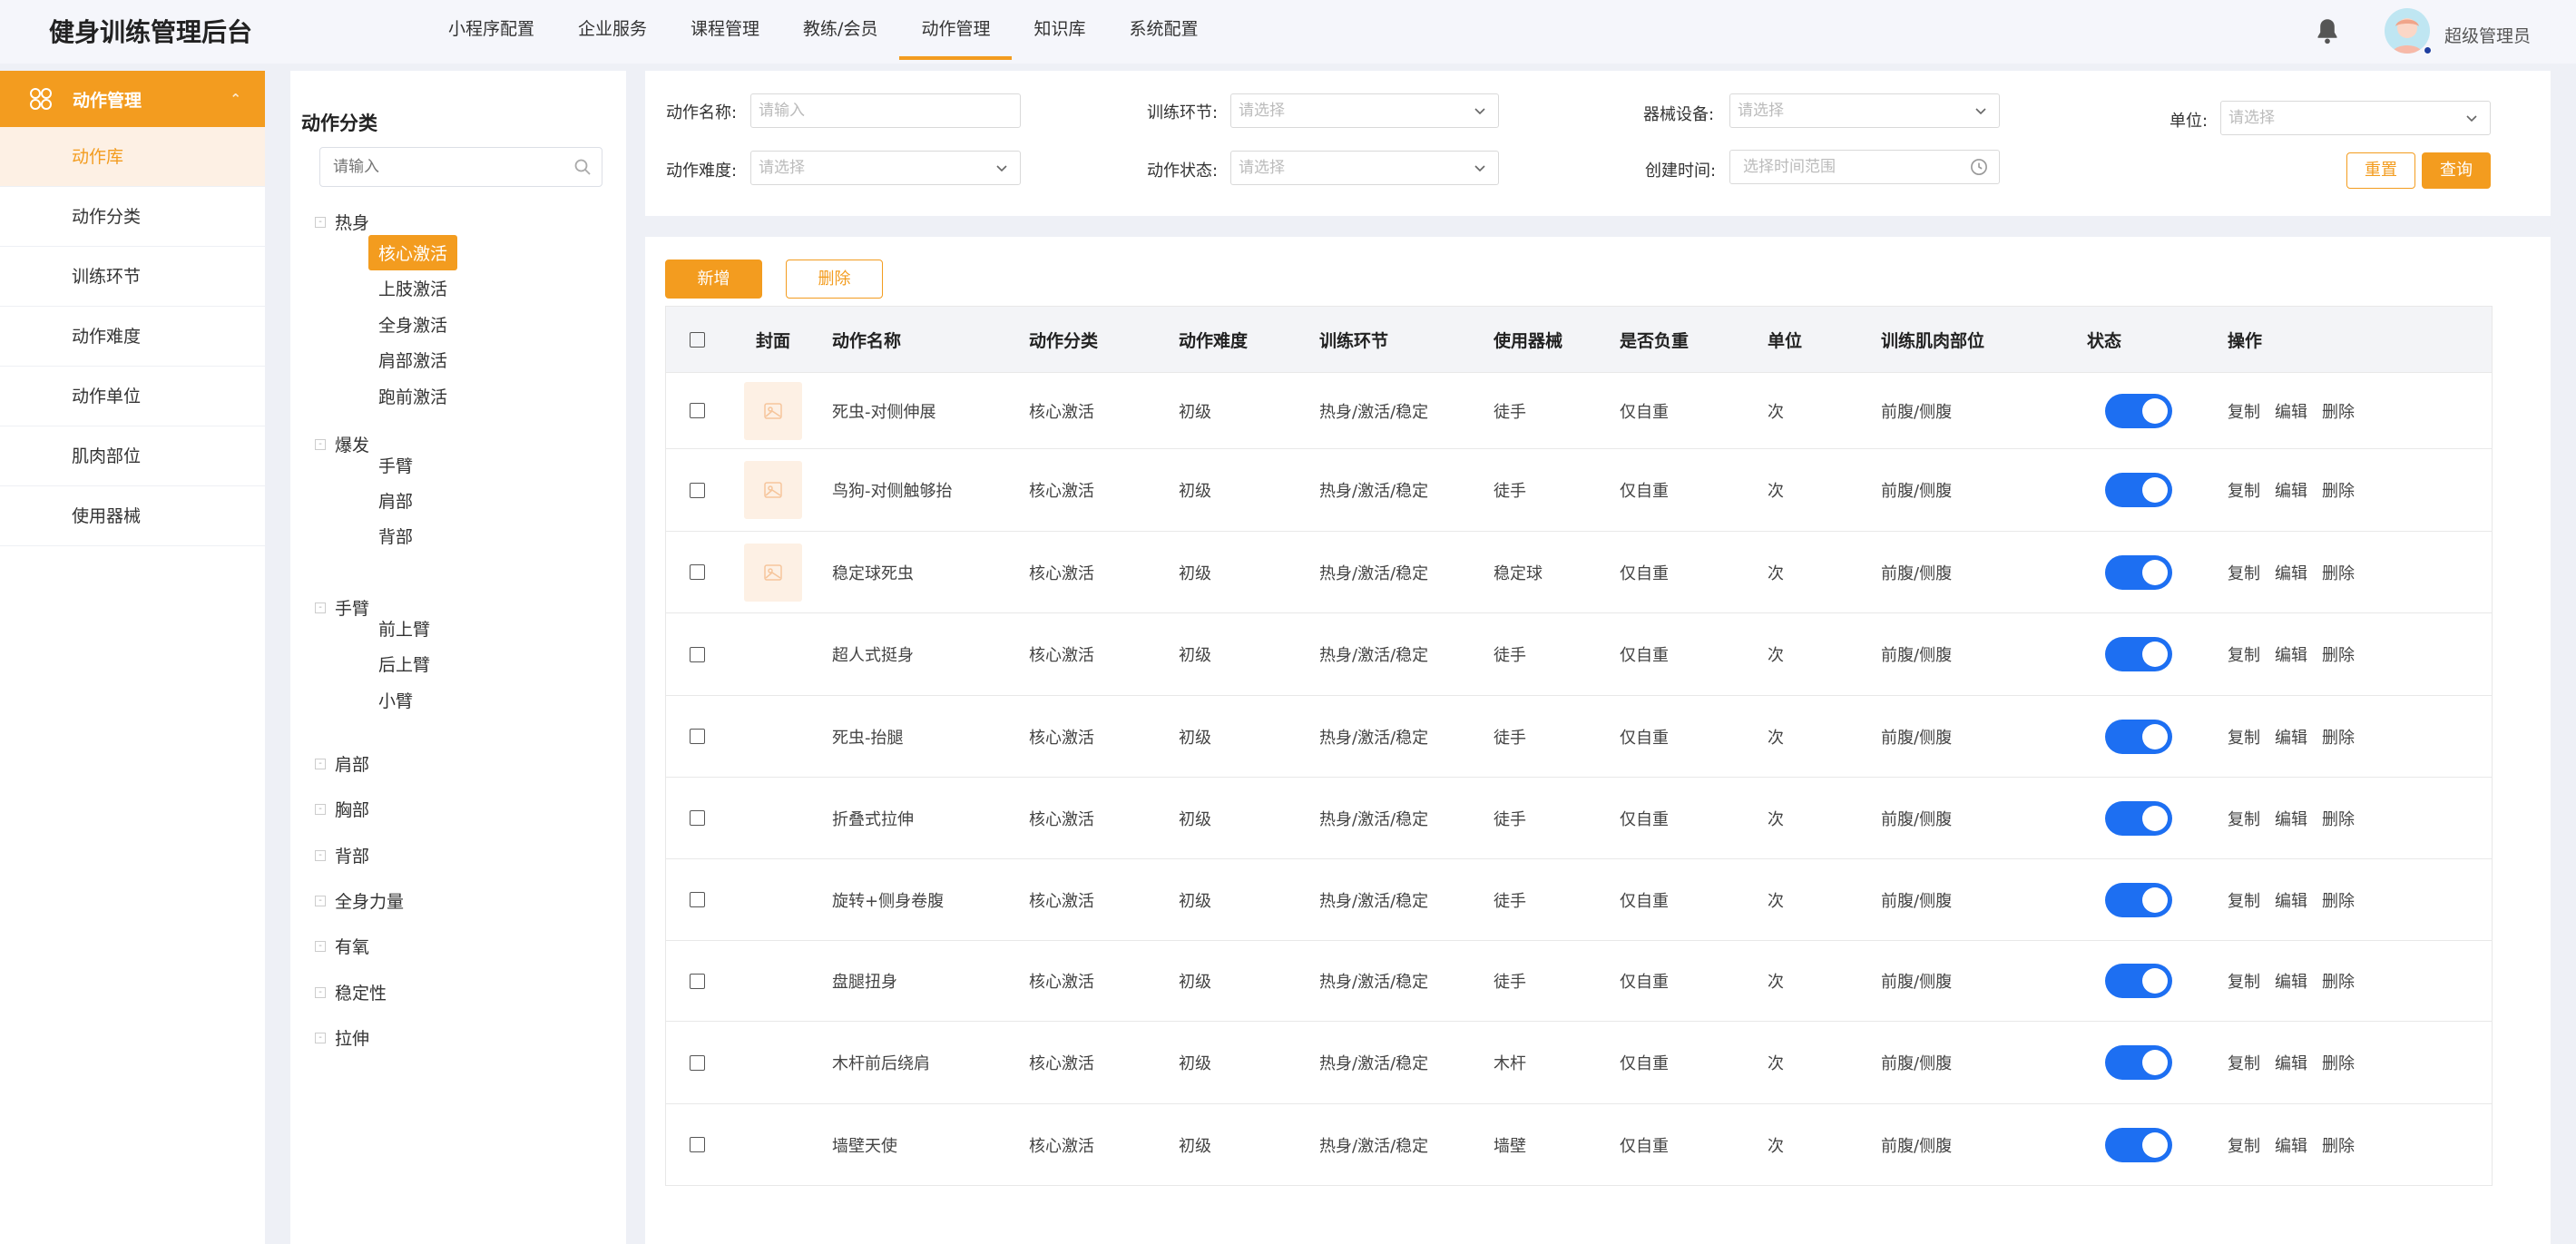  Describe the element at coordinates (413, 252) in the screenshot. I see `tree-child-node: 核心激活` at that location.